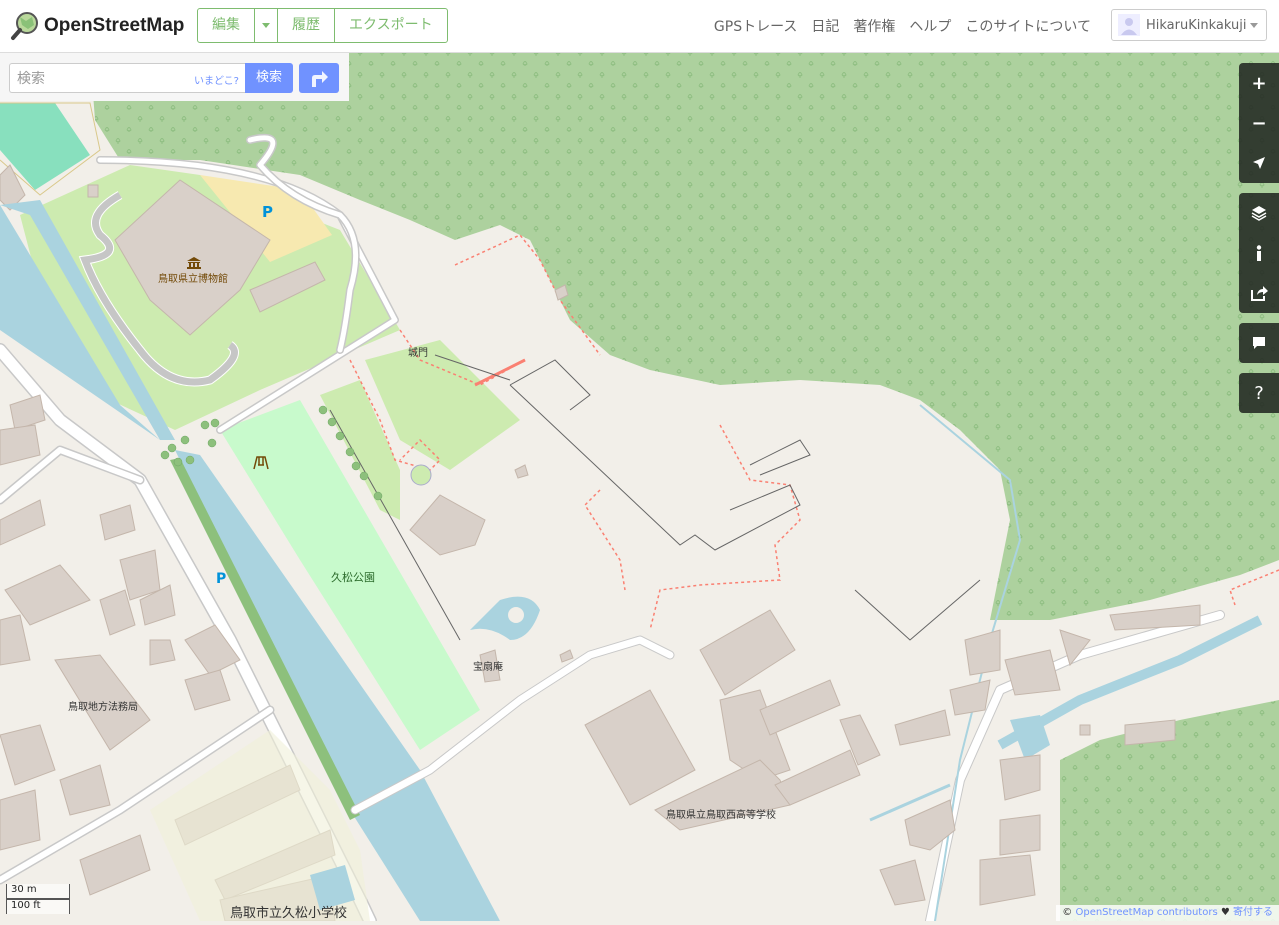 This screenshot has width=1279, height=925. I want to click on locate-button, so click(1259, 163).